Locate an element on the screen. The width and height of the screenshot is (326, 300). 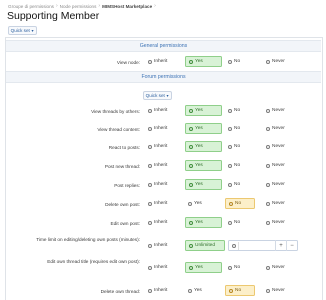
breadcrumb-item: Node permissions is located at coordinates (78, 6).